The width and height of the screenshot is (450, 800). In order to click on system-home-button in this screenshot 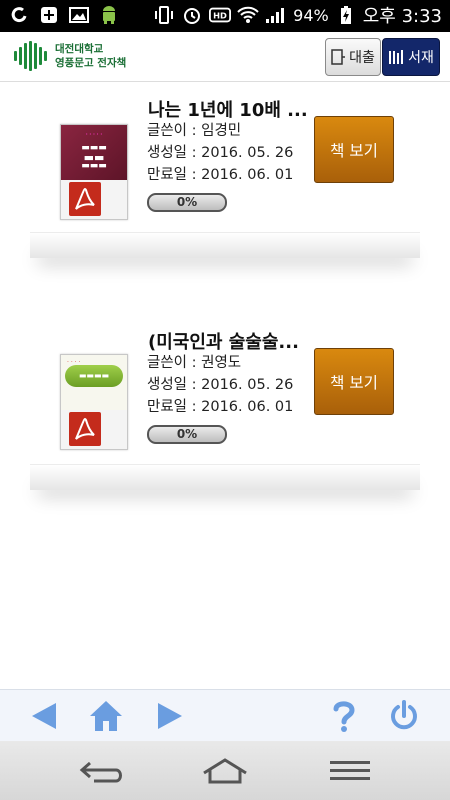, I will do `click(225, 771)`.